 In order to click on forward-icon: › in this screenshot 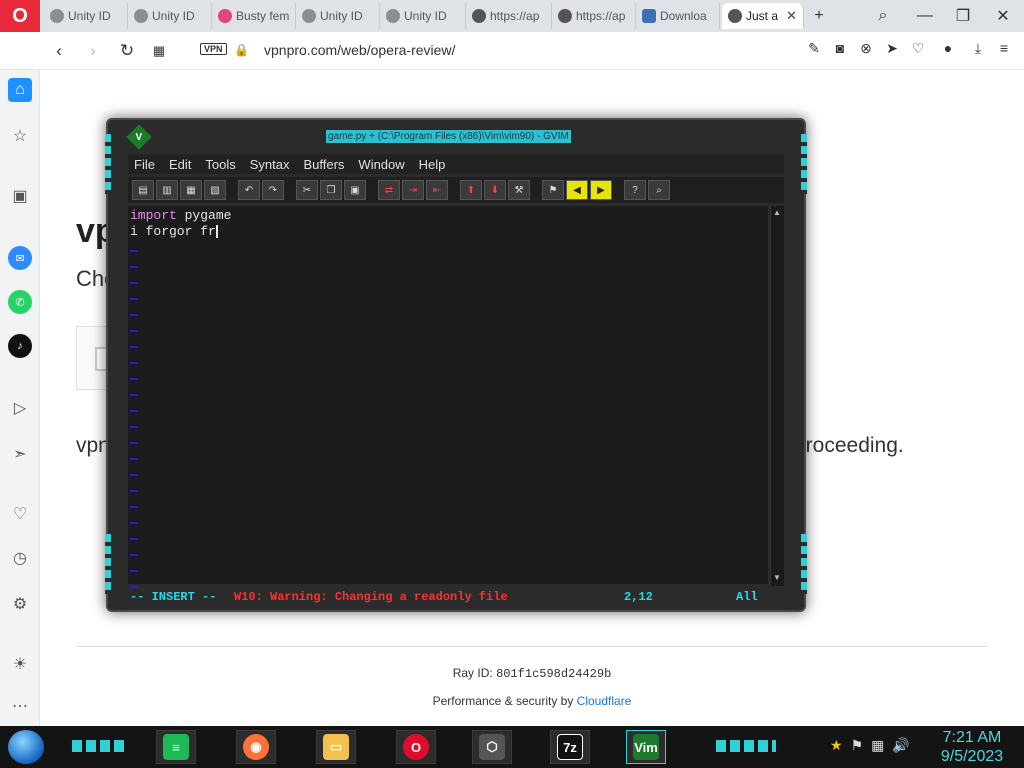, I will do `click(93, 51)`.